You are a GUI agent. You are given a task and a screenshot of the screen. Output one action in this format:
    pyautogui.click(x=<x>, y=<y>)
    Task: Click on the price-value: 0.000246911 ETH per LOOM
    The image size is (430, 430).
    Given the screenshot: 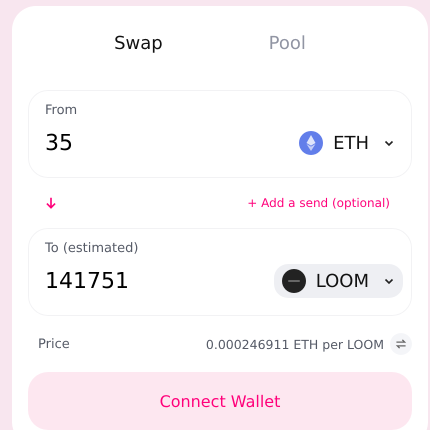 What is the action you would take?
    pyautogui.click(x=295, y=344)
    